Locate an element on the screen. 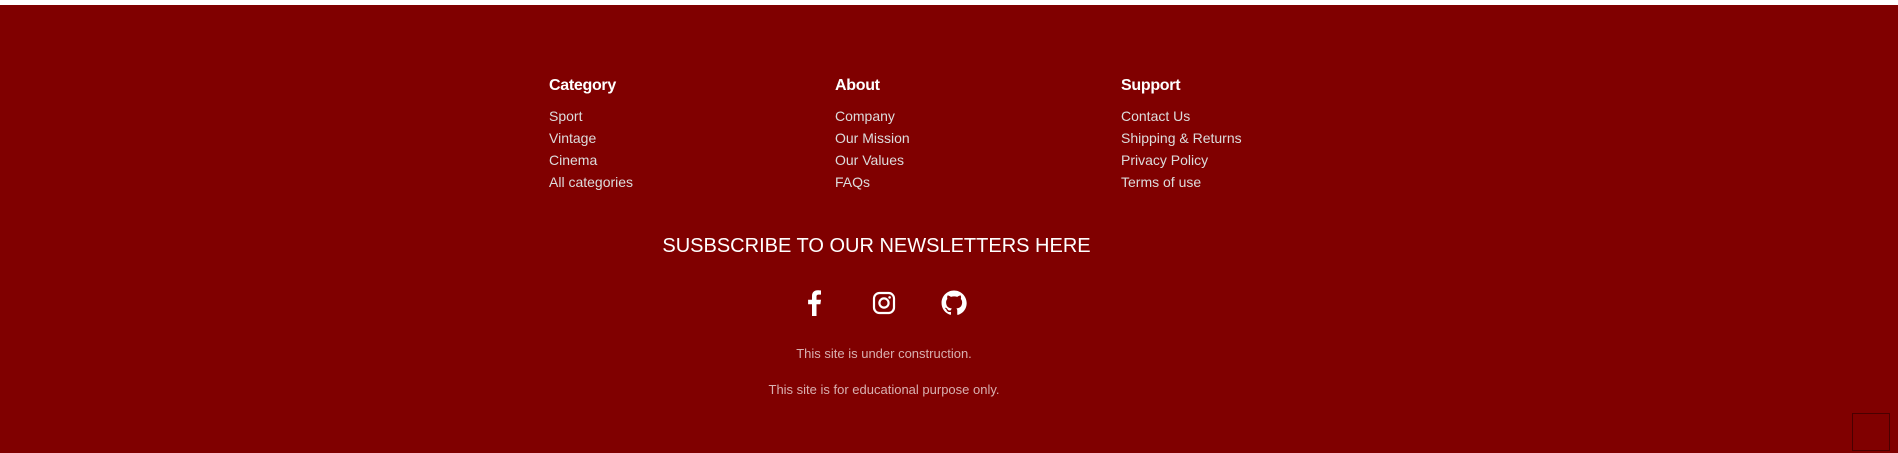  category-links: Sport Vintage Cinema All categories is located at coordinates (679, 149).